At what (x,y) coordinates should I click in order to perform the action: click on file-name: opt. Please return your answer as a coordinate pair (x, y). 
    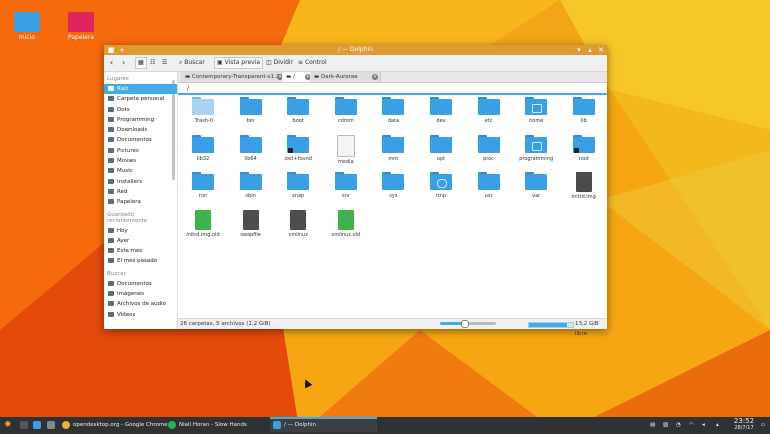
    Looking at the image, I should click on (441, 158).